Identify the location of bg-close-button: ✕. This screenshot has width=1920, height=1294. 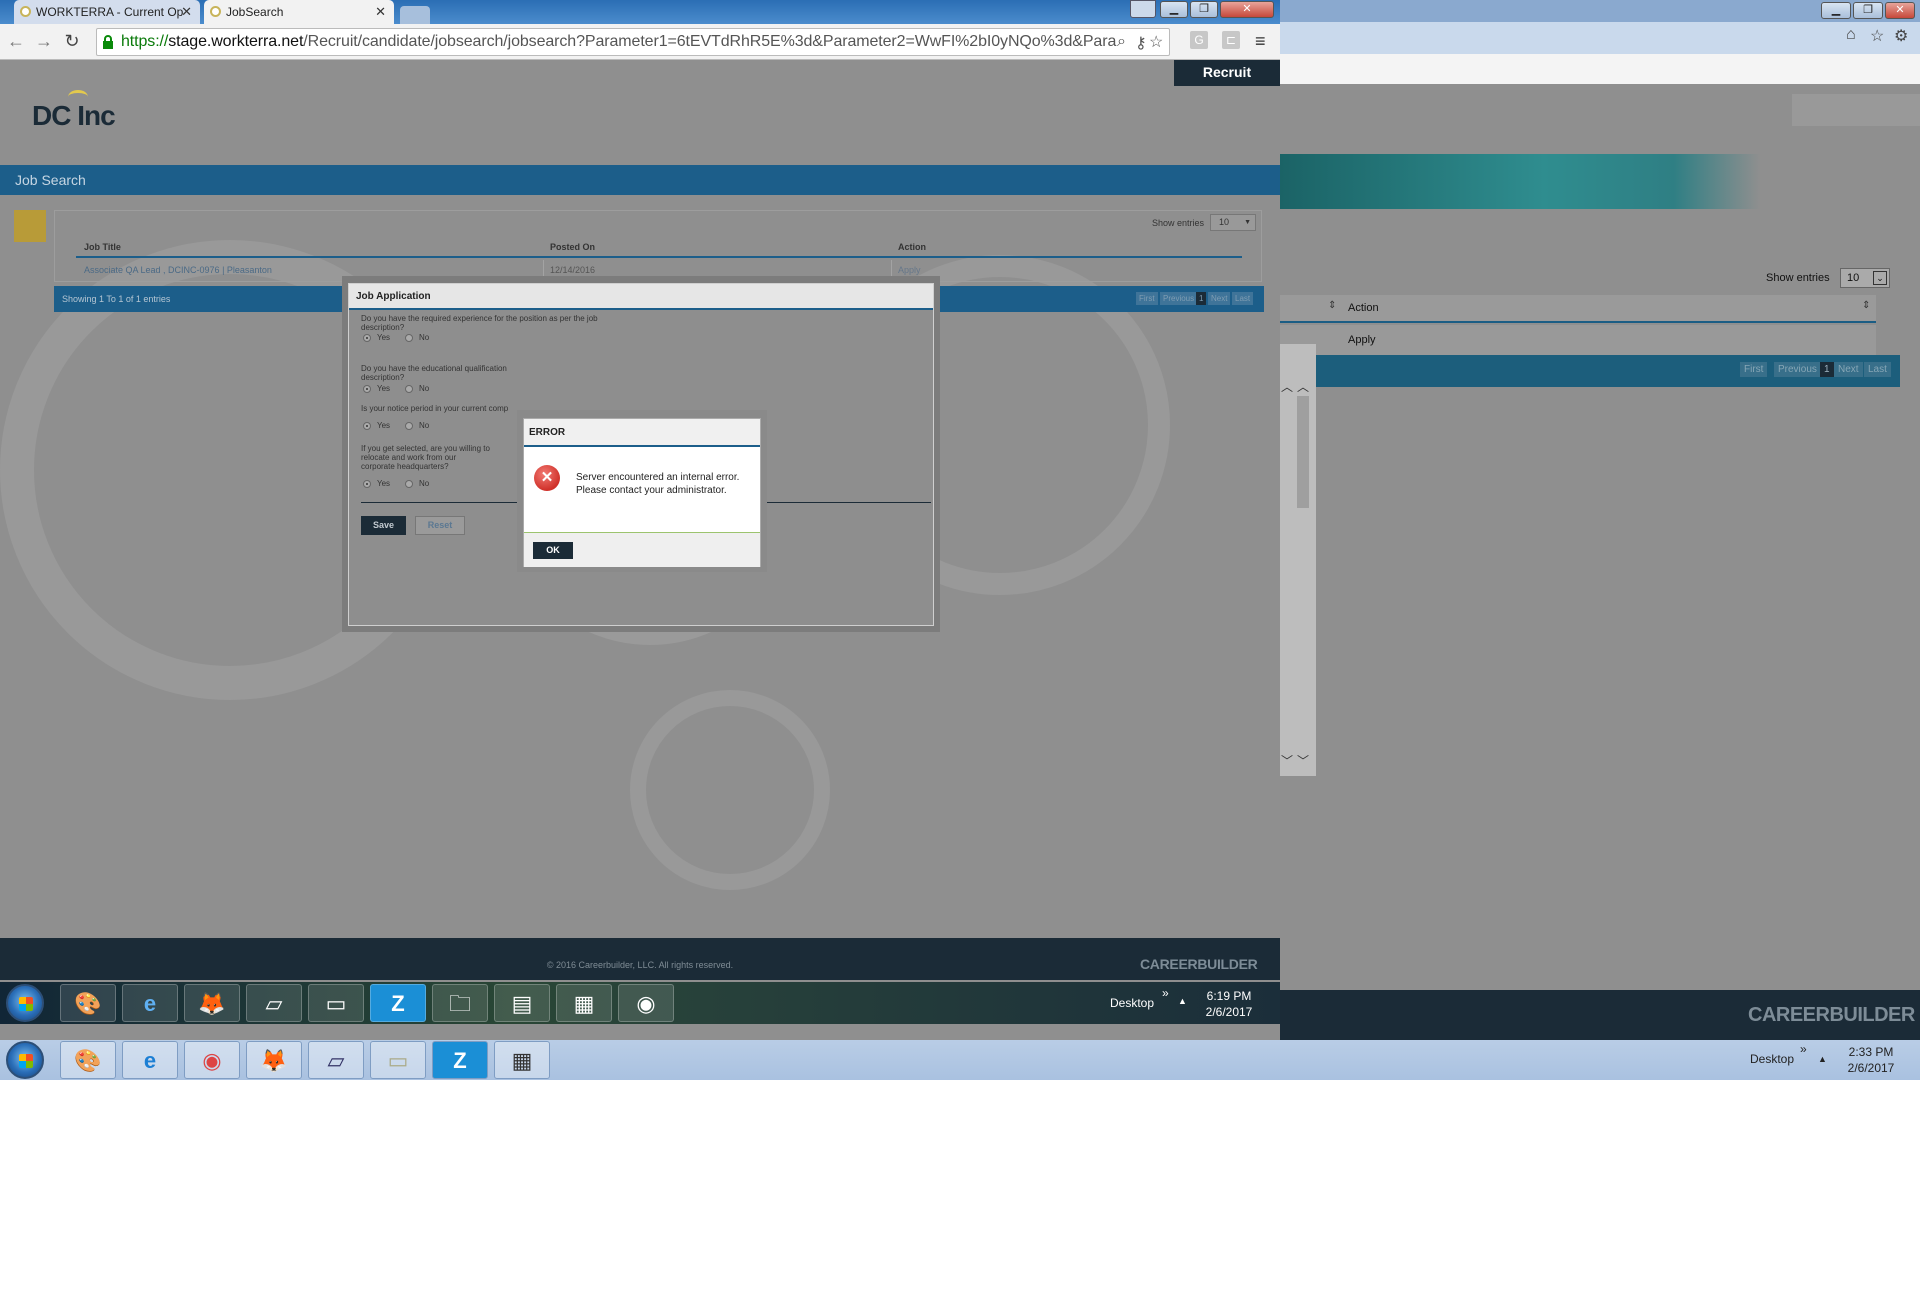
(1900, 10).